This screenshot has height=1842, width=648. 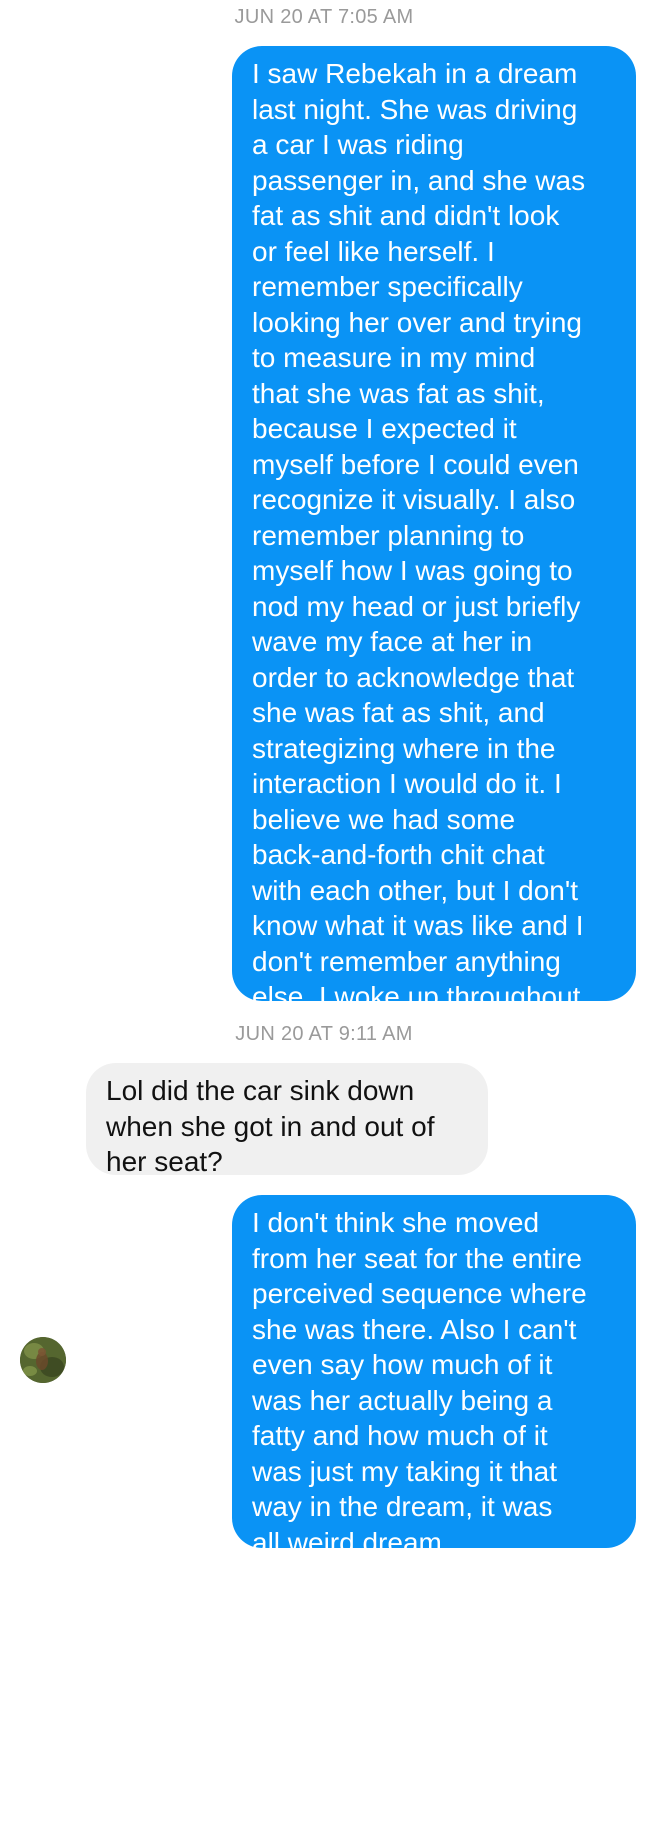 I want to click on message-line: she was there. Also I can't, so click(x=414, y=1329).